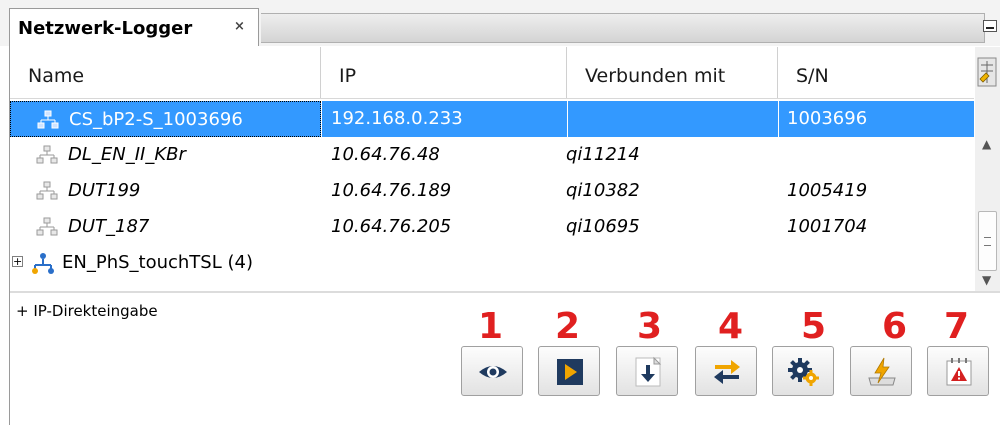  What do you see at coordinates (165, 227) in the screenshot?
I see `name-cell: DUT_187` at bounding box center [165, 227].